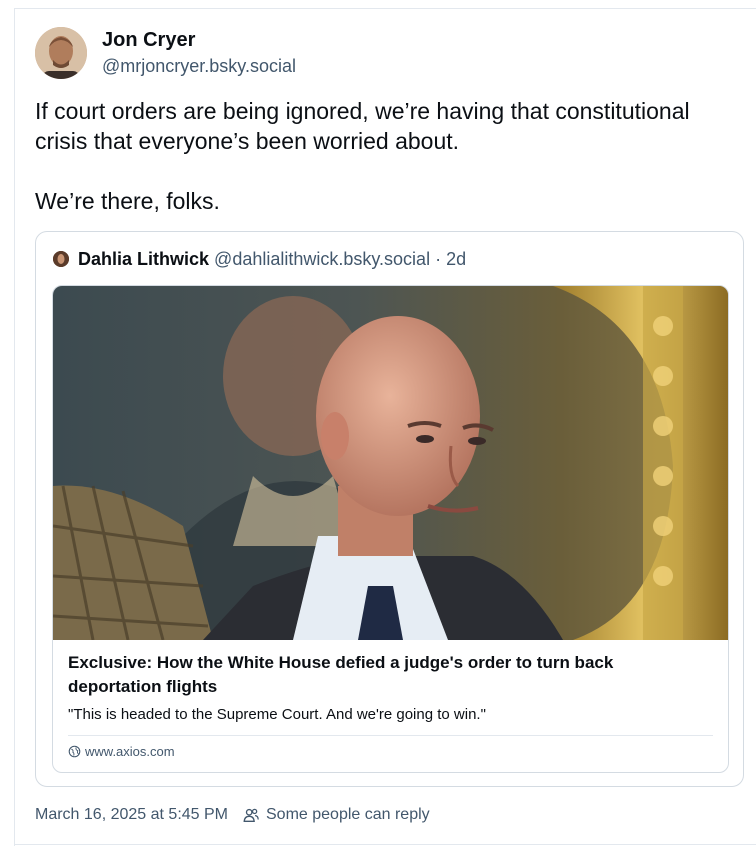  What do you see at coordinates (456, 259) in the screenshot?
I see `quote-age: 2d` at bounding box center [456, 259].